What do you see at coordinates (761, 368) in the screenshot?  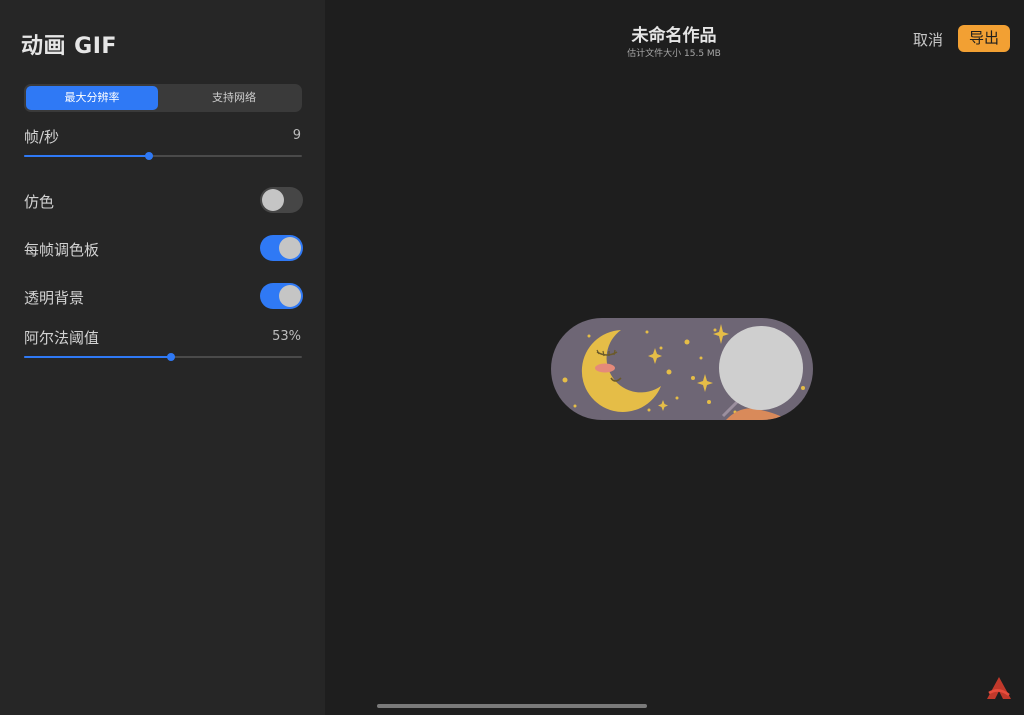 I see `character-head-placeholder` at bounding box center [761, 368].